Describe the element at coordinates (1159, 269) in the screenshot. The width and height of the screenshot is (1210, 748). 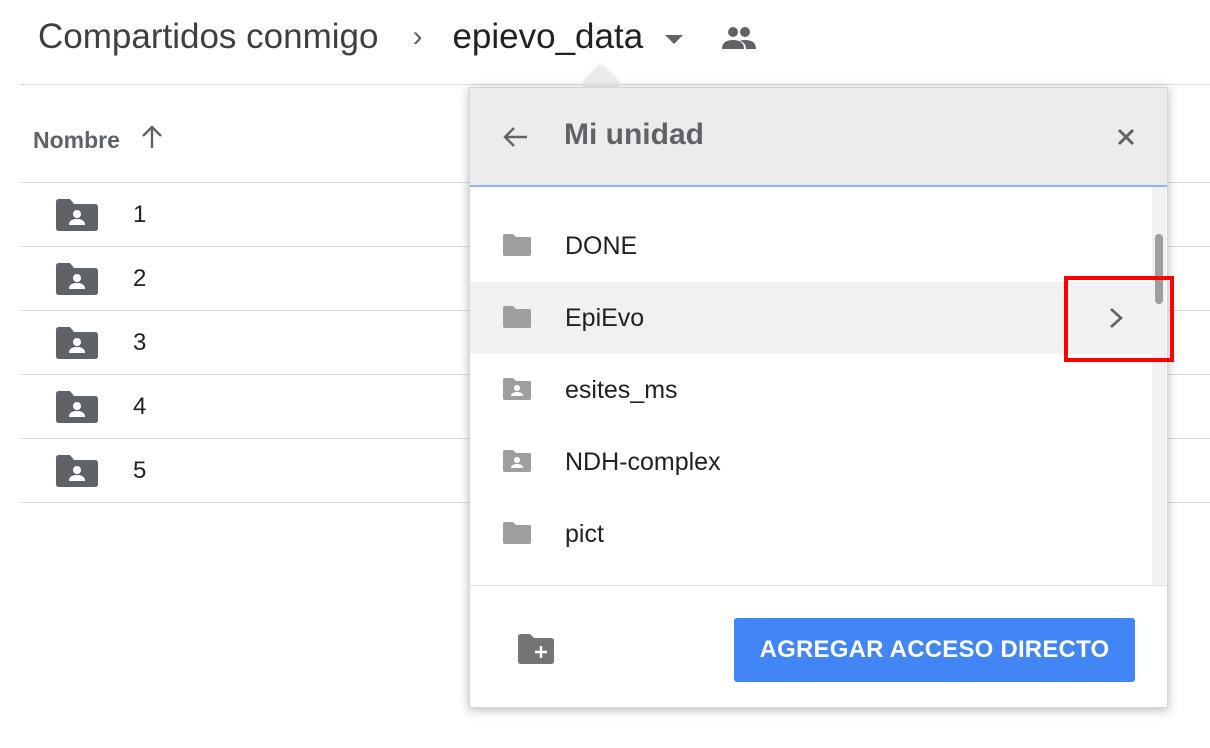
I see `scrollbar-thumb` at that location.